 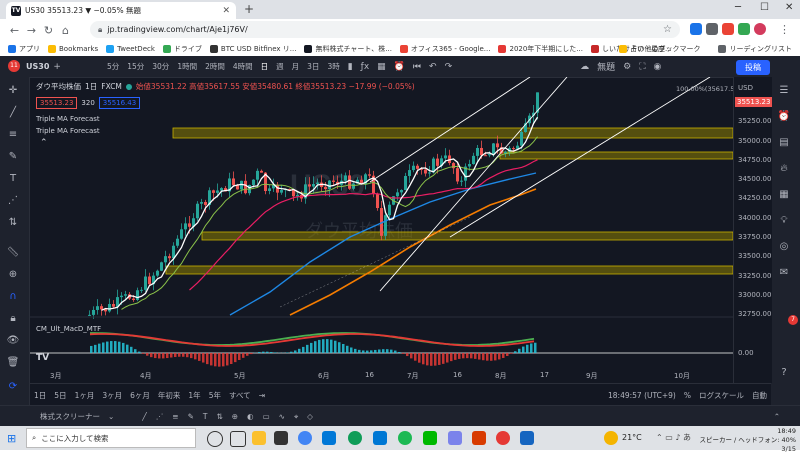 I want to click on close-window-icon: ✕, so click(x=789, y=7).